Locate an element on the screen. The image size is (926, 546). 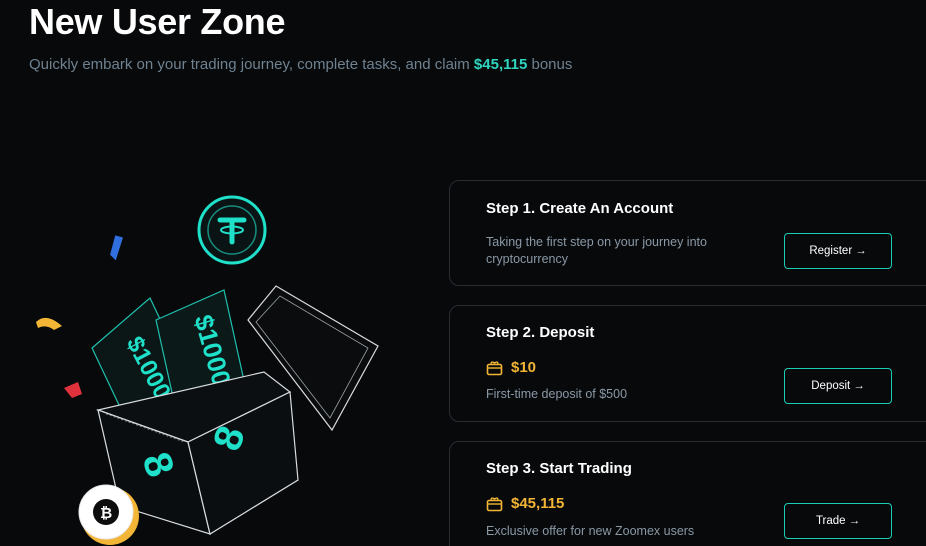
deposit-button: Deposit → is located at coordinates (838, 386).